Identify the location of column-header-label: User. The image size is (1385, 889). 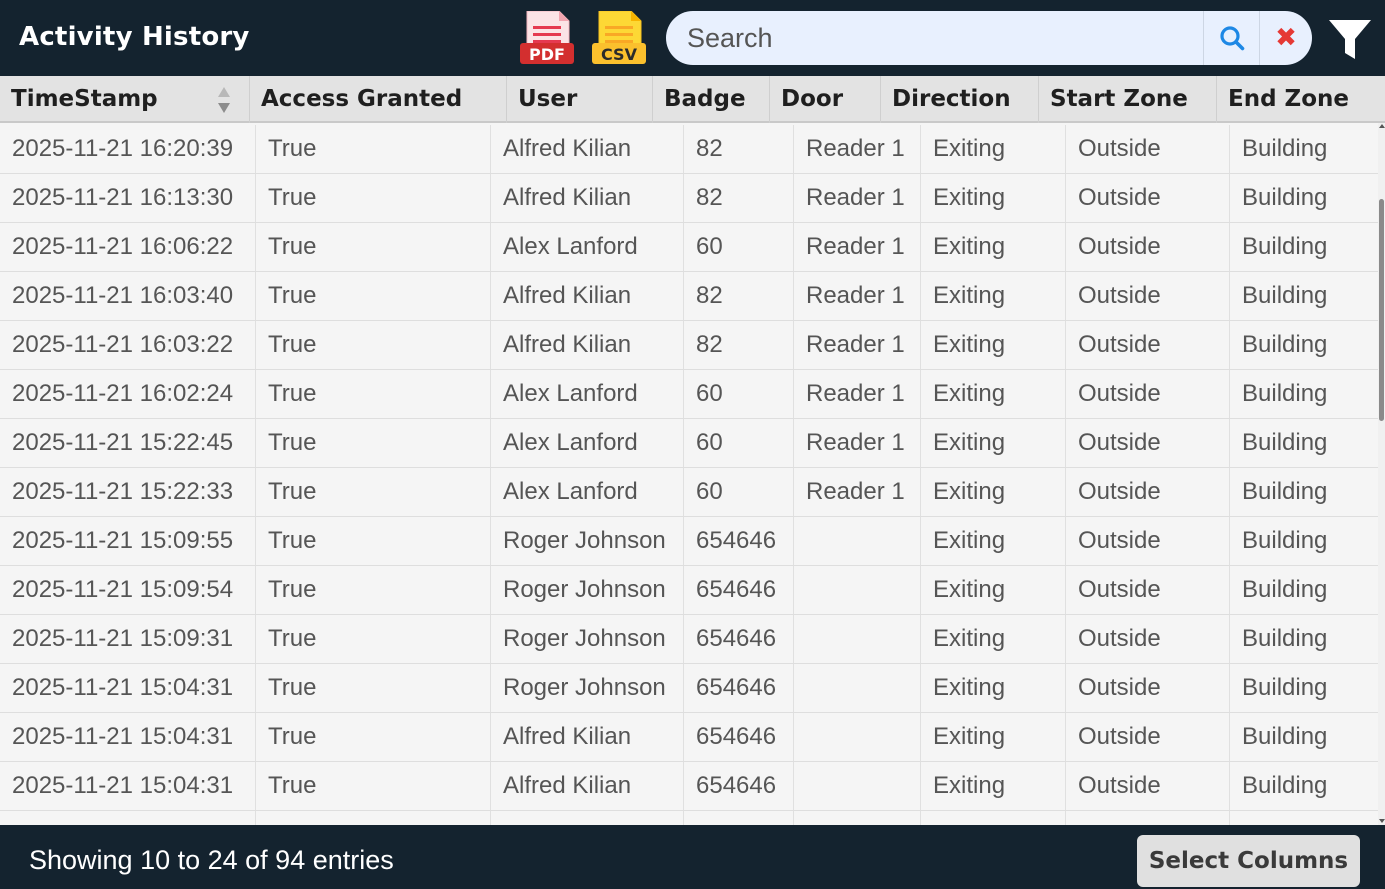
(548, 99).